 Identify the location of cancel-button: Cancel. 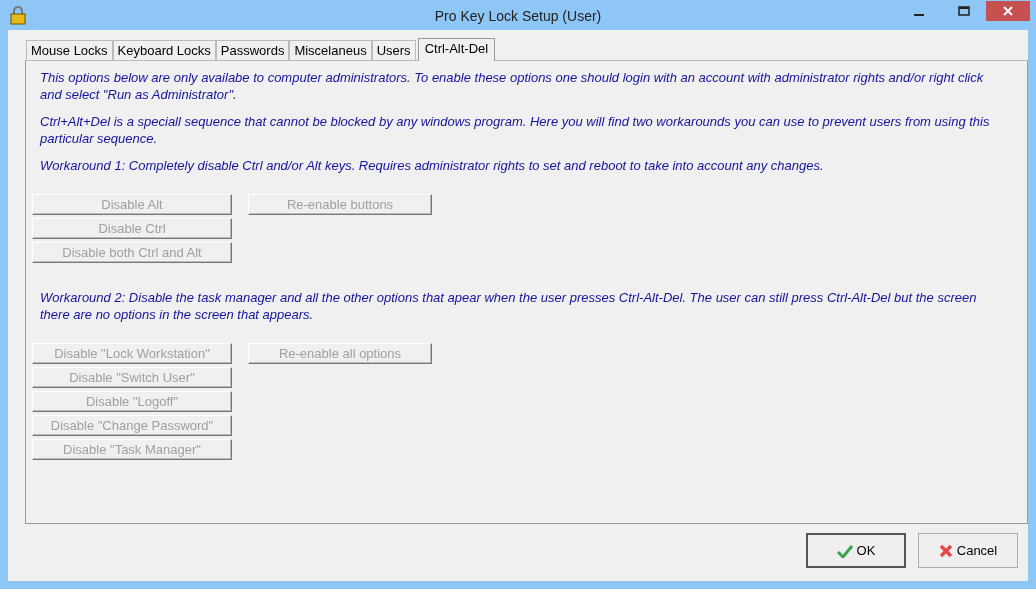
(968, 550).